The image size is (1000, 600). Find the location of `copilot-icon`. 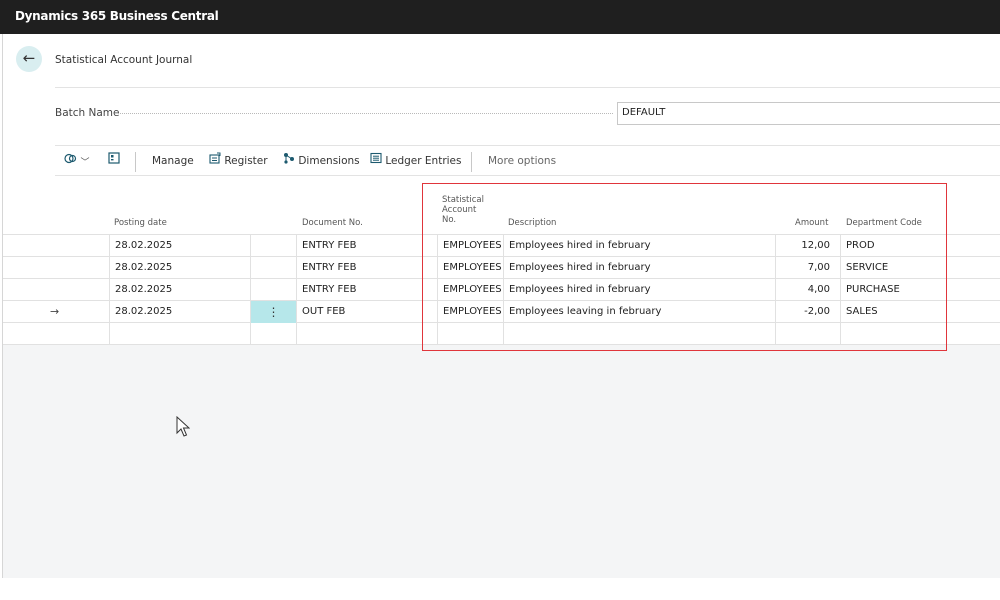

copilot-icon is located at coordinates (72, 160).